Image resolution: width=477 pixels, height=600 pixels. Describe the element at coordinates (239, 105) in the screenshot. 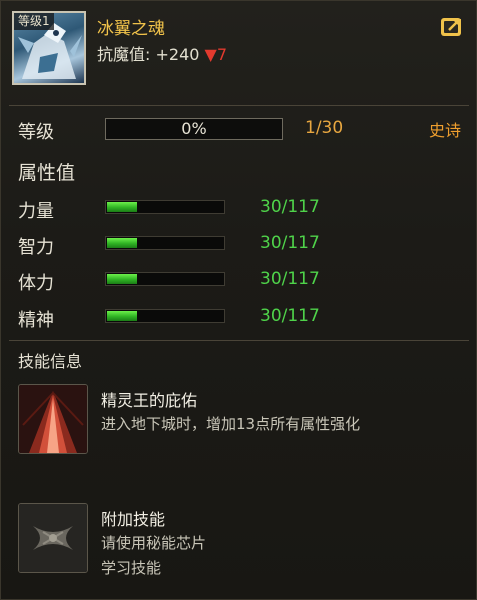

I see `header-divider` at that location.